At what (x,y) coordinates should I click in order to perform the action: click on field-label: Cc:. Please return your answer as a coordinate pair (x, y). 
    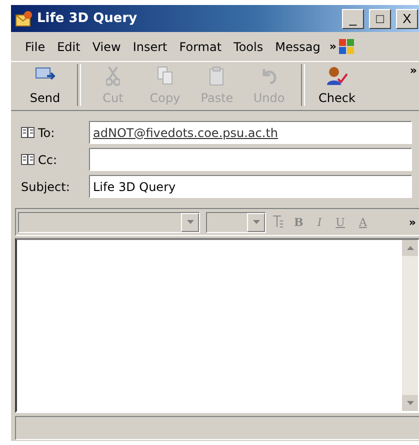
    Looking at the image, I should click on (48, 159).